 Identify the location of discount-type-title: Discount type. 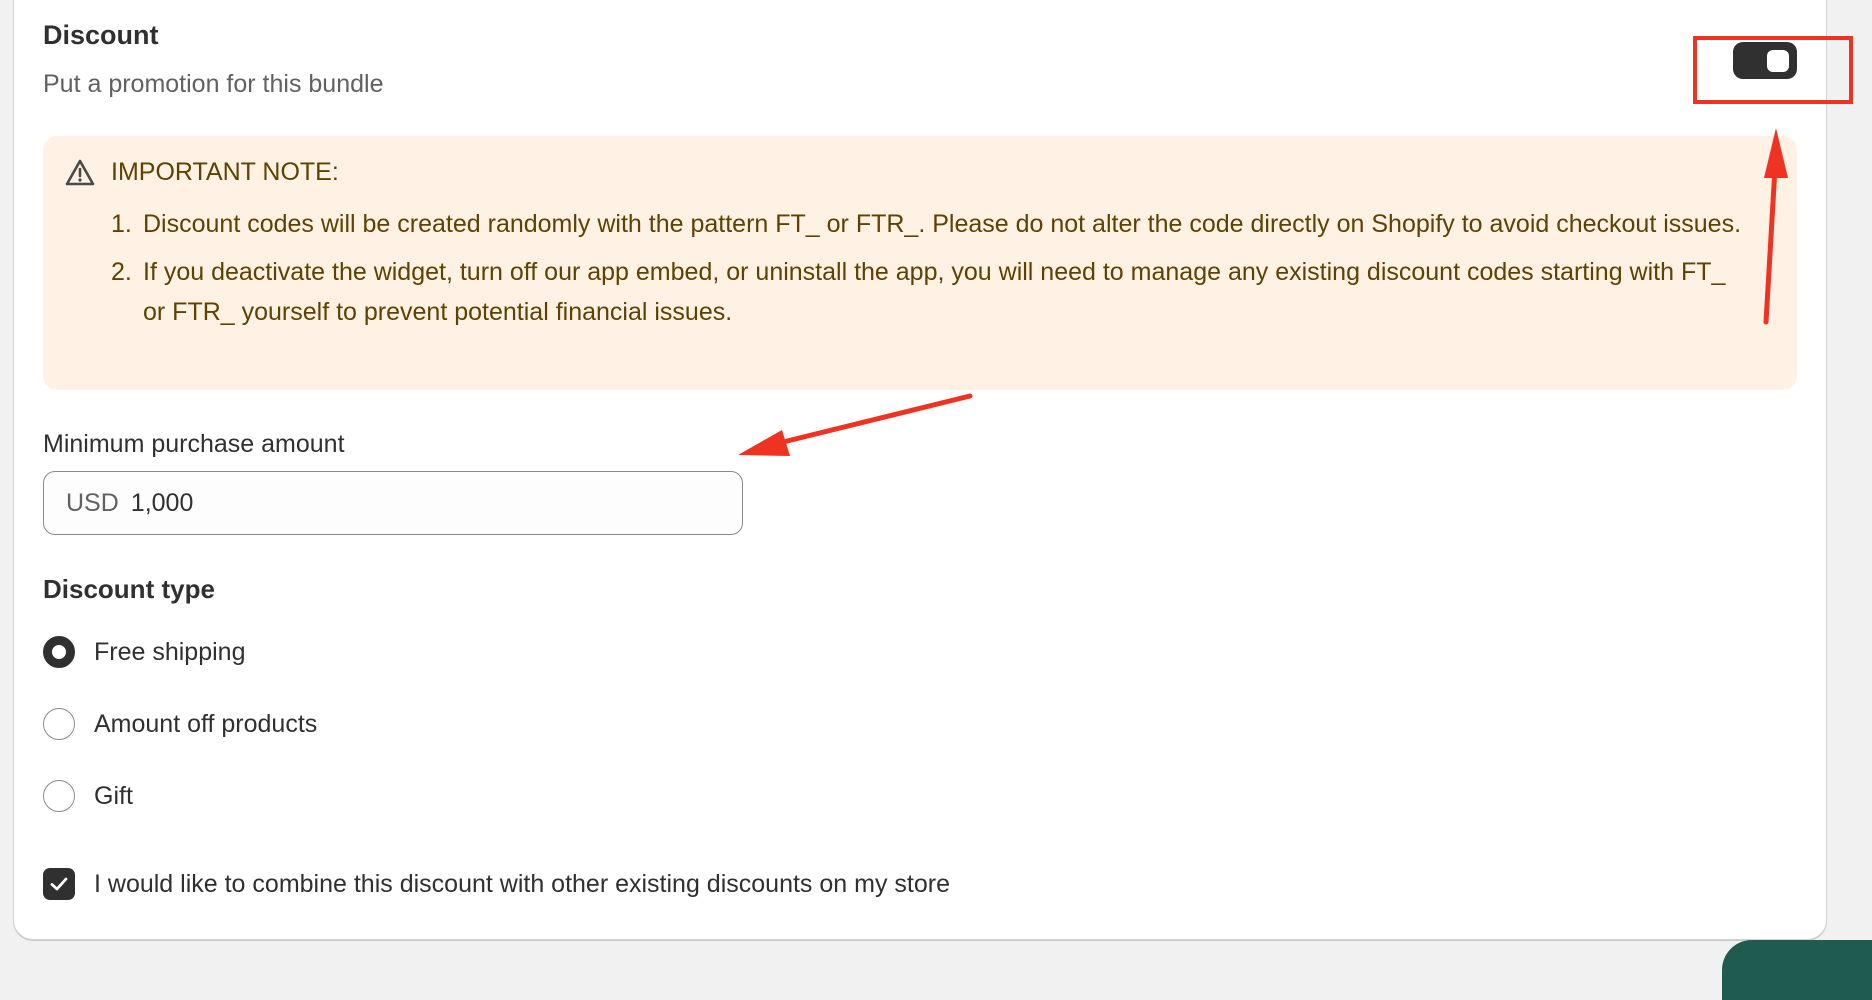
(129, 589).